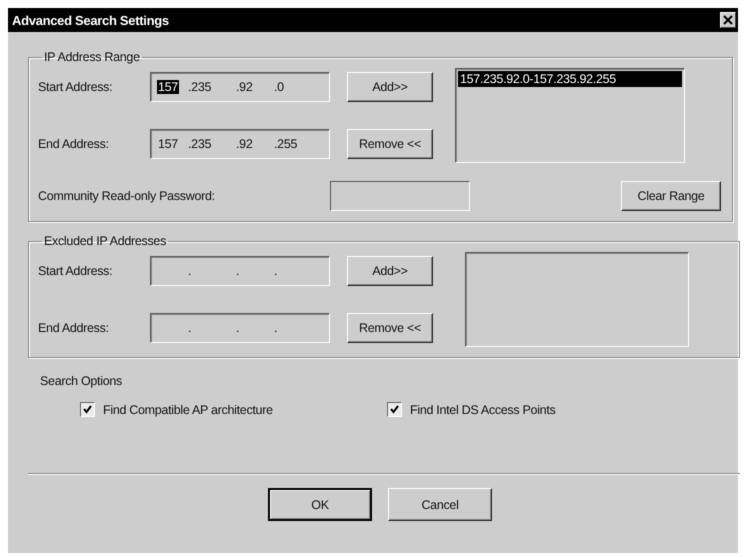 The image size is (744, 557). Describe the element at coordinates (105, 241) in the screenshot. I see `group-title: Excluded IP Addresses` at that location.